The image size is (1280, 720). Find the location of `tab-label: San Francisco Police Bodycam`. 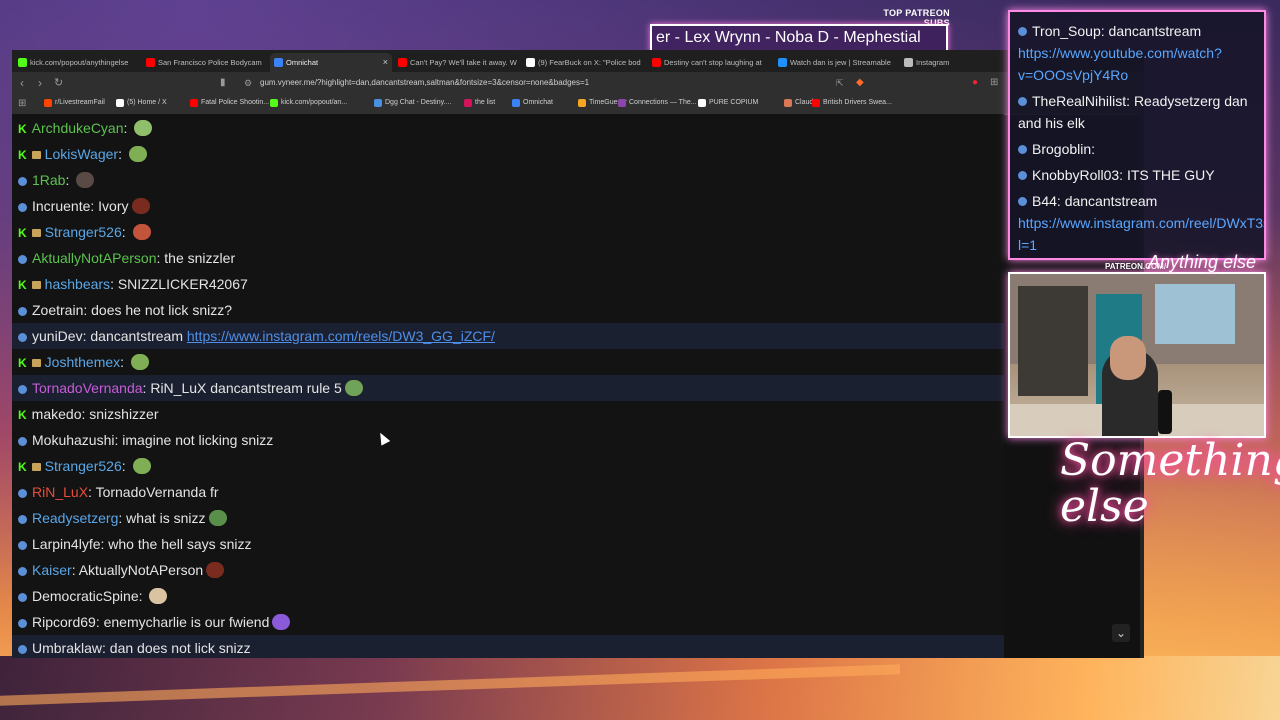

tab-label: San Francisco Police Bodycam is located at coordinates (210, 62).